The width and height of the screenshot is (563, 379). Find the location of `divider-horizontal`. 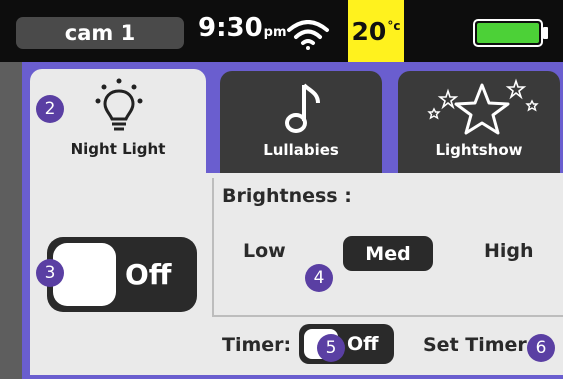

divider-horizontal is located at coordinates (387, 316).